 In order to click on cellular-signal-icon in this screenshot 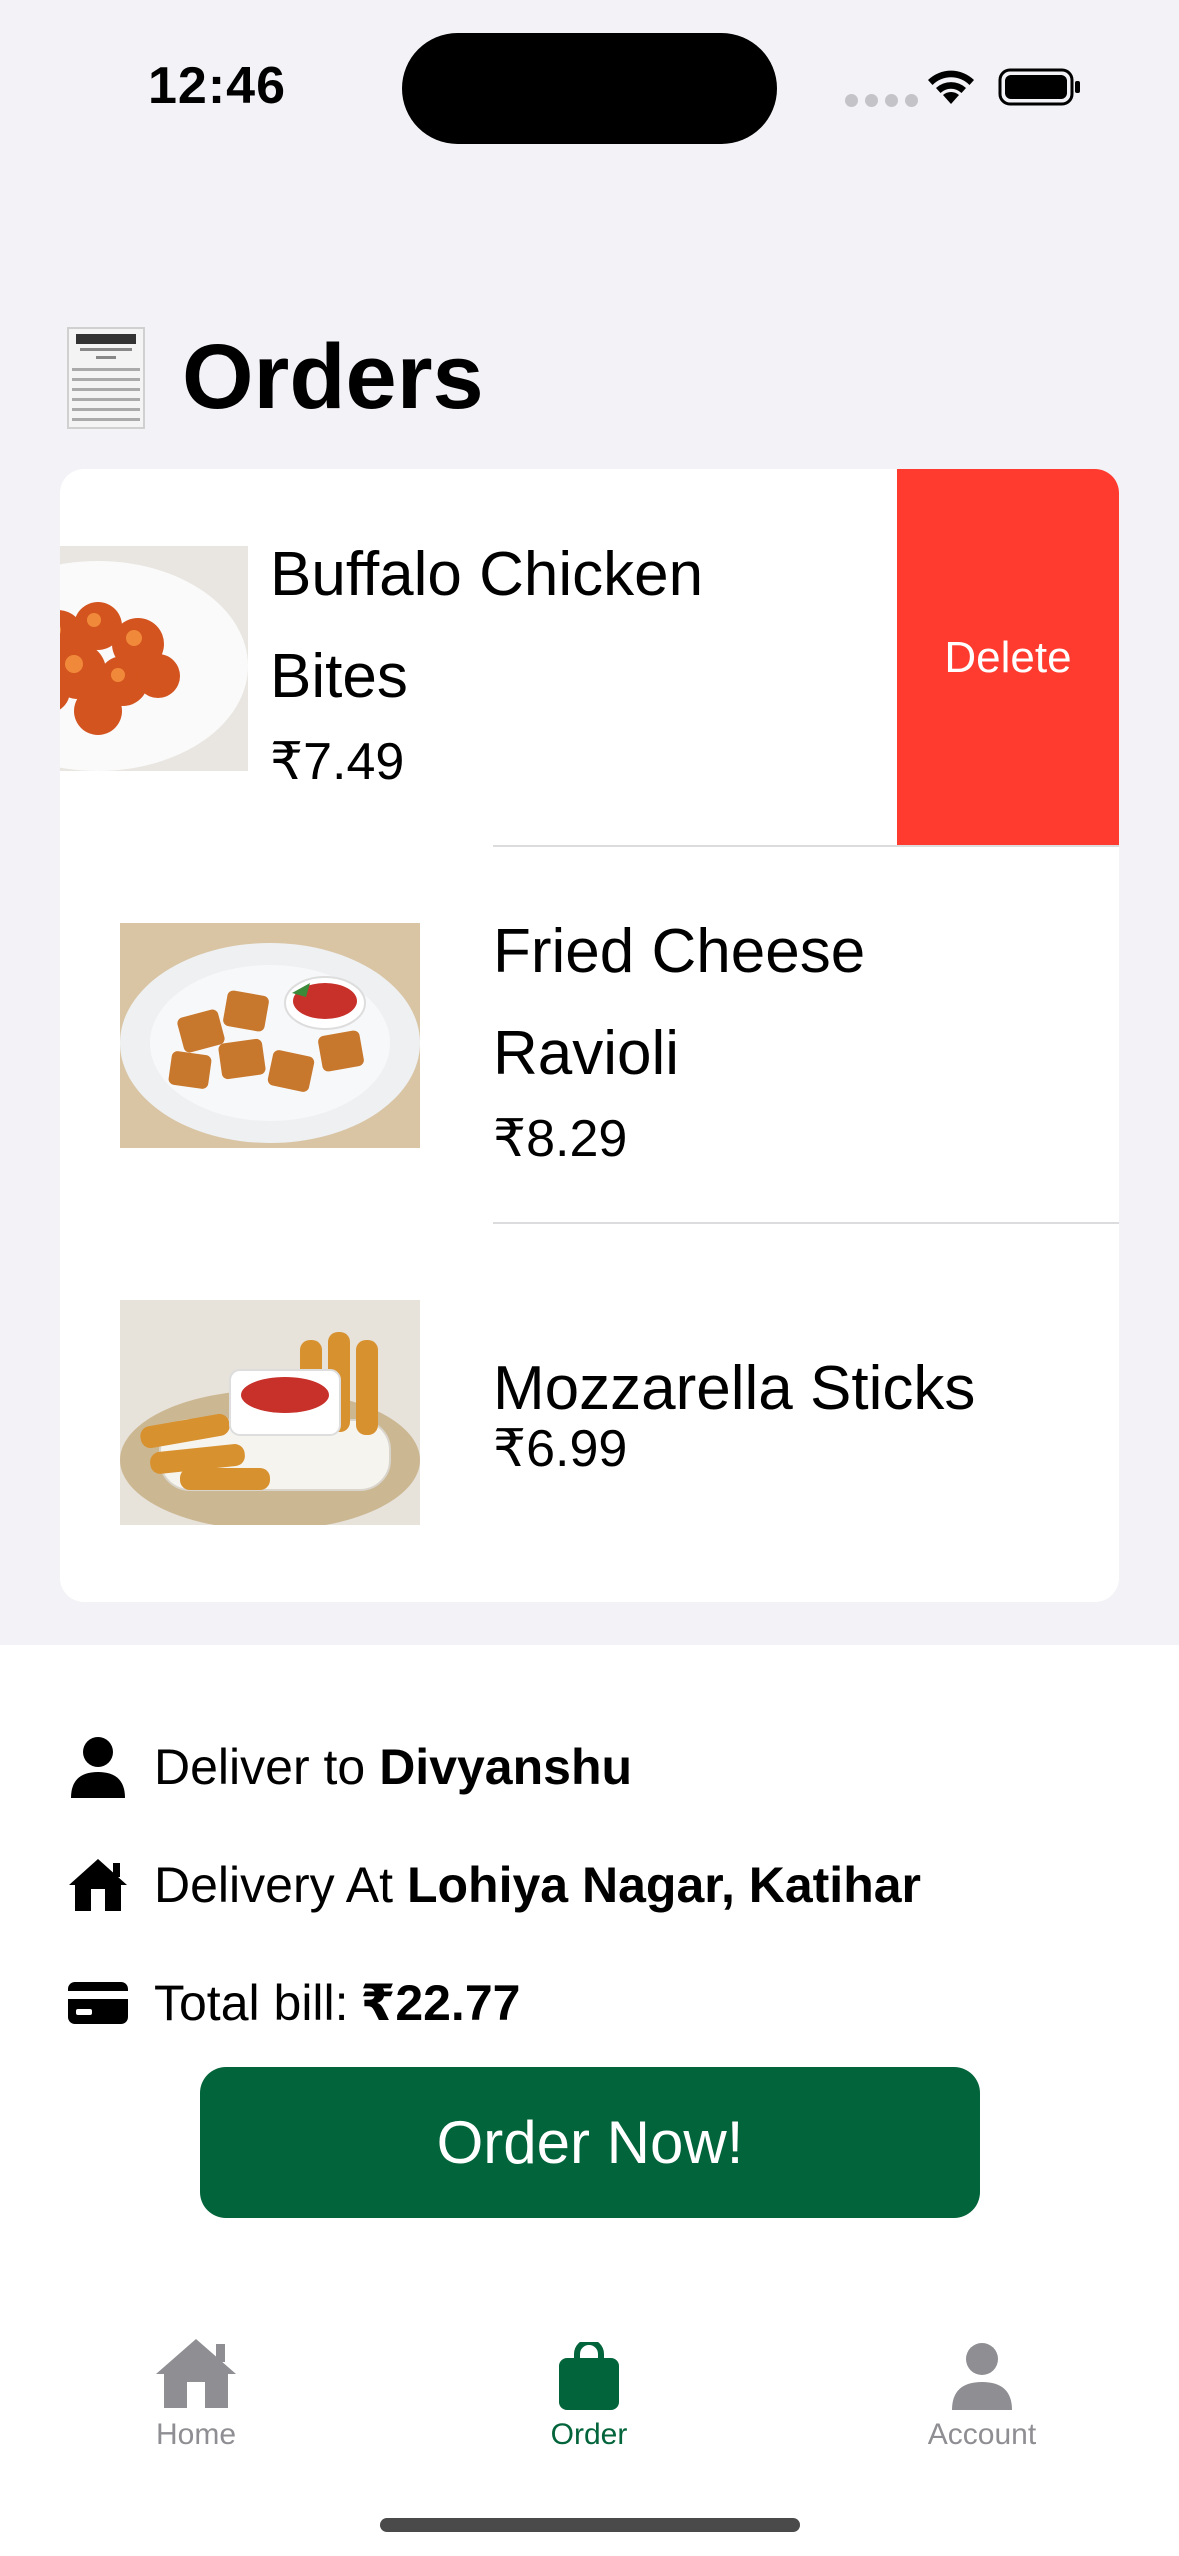, I will do `click(881, 100)`.